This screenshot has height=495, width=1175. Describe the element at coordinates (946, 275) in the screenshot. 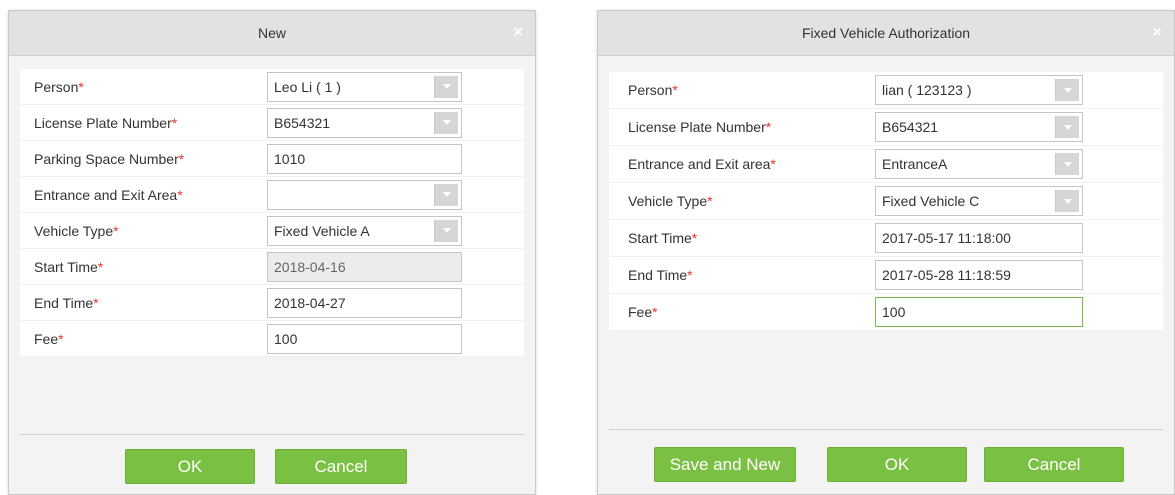

I see `end-time-value: 2017-05-28 11:18:59` at that location.